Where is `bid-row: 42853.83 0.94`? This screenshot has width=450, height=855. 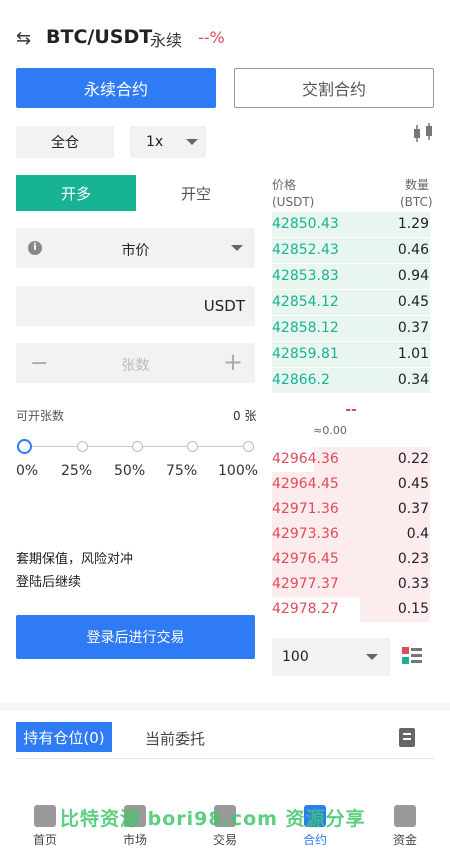
bid-row: 42853.83 0.94 is located at coordinates (351, 276).